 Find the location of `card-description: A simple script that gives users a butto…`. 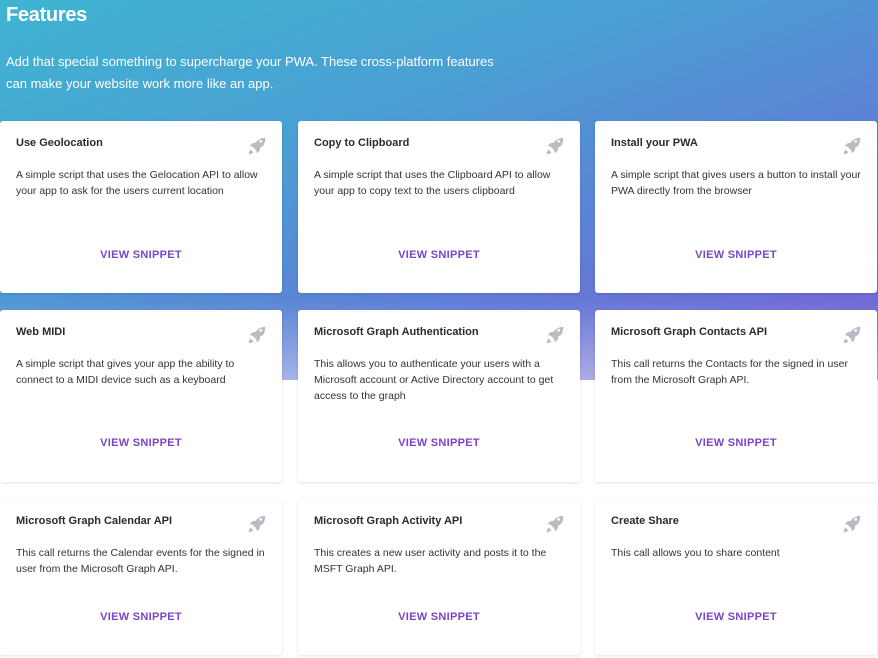

card-description: A simple script that gives users a butto… is located at coordinates (736, 183).